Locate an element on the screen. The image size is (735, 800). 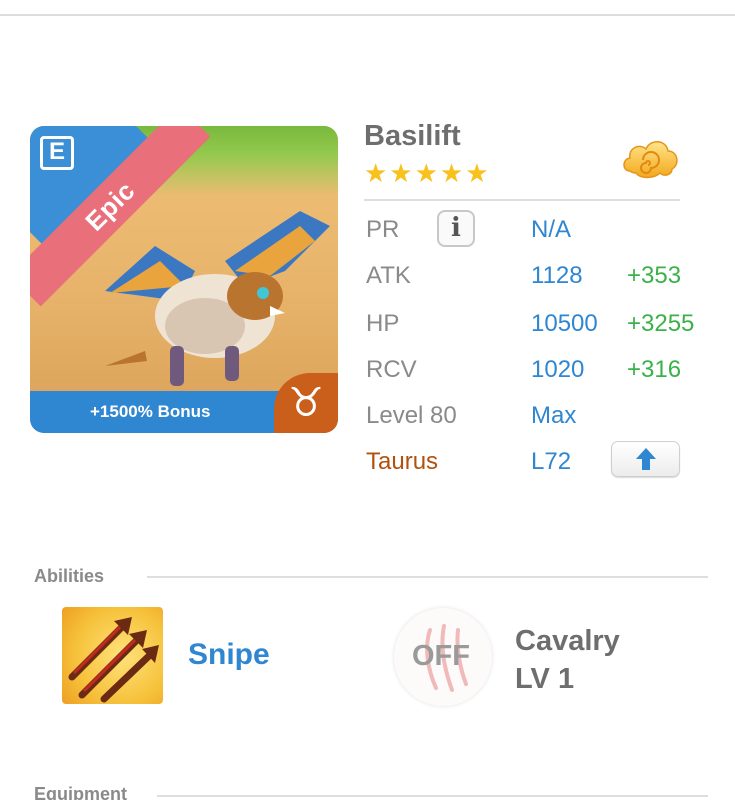
atk-value: 1128 is located at coordinates (557, 275).